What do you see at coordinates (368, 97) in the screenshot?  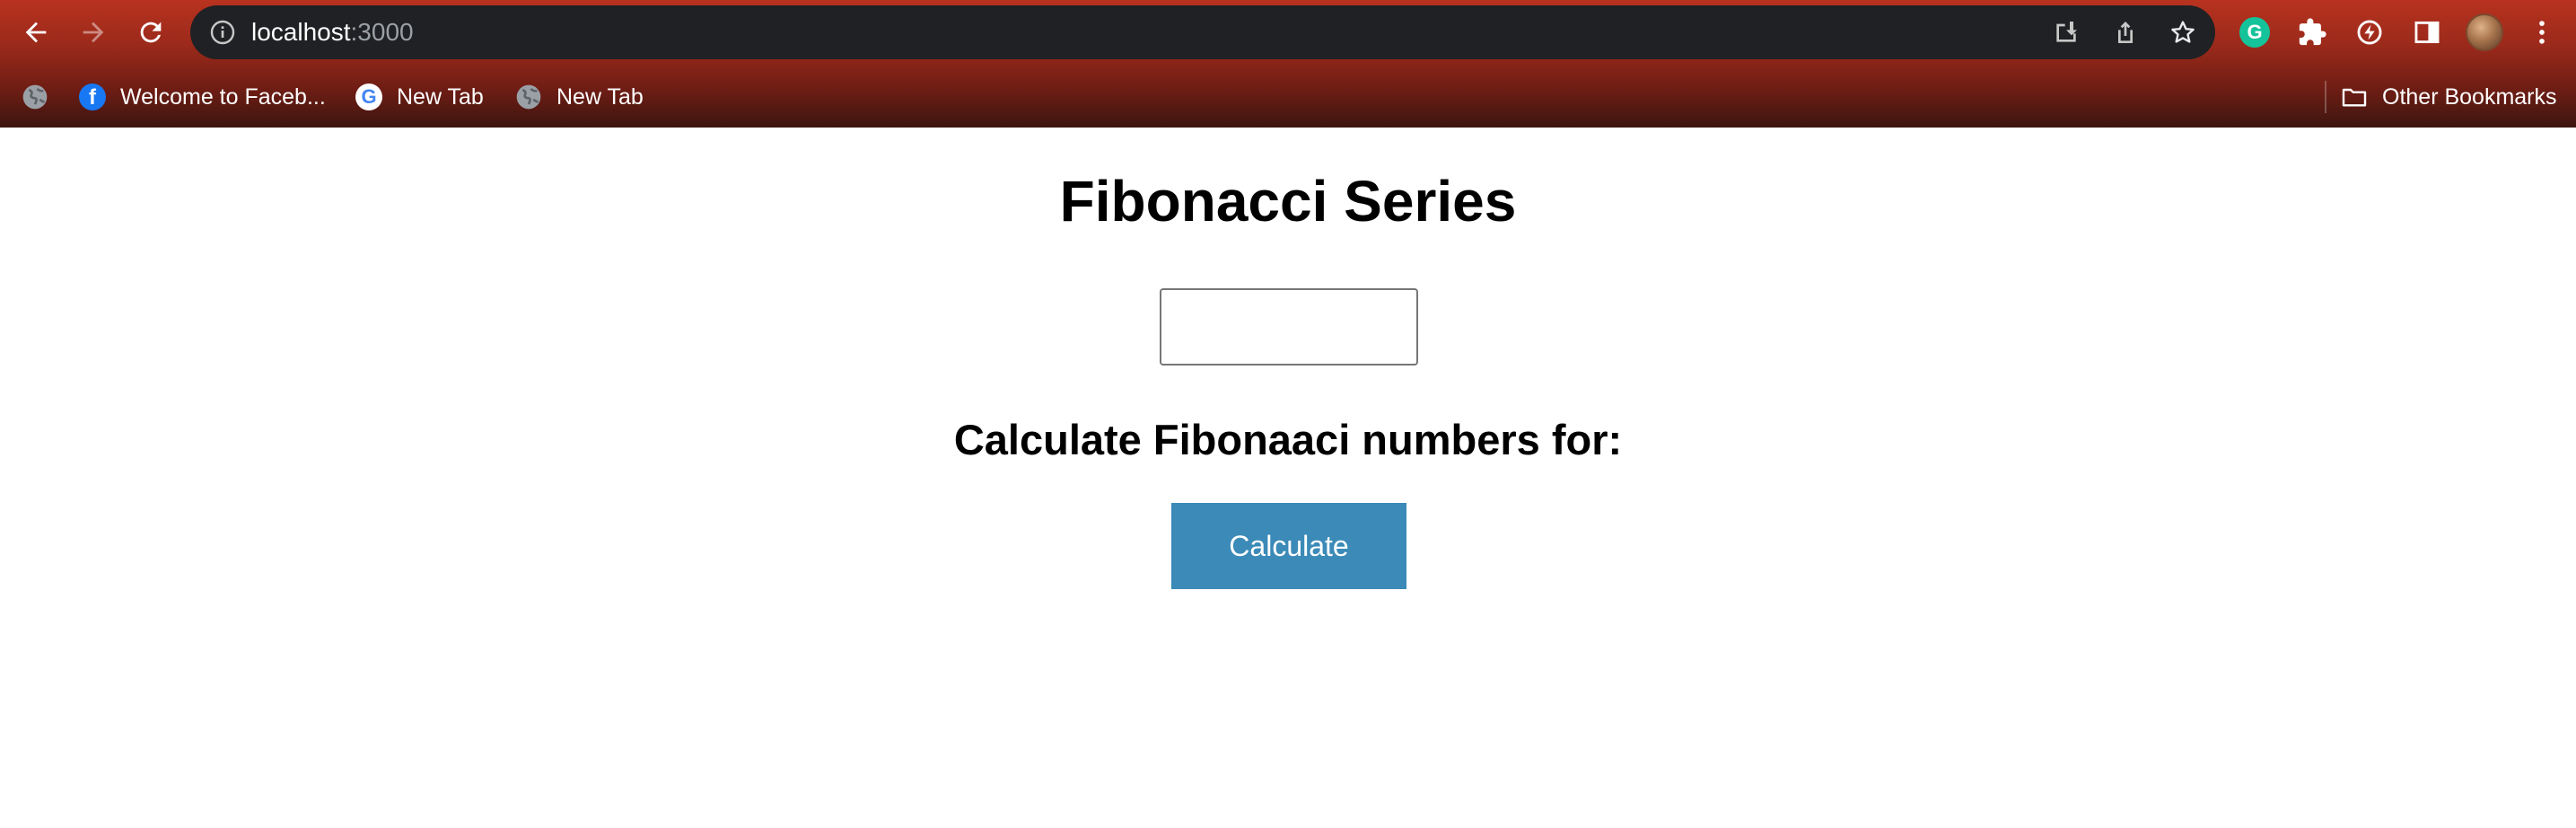 I see `google-icon: G` at bounding box center [368, 97].